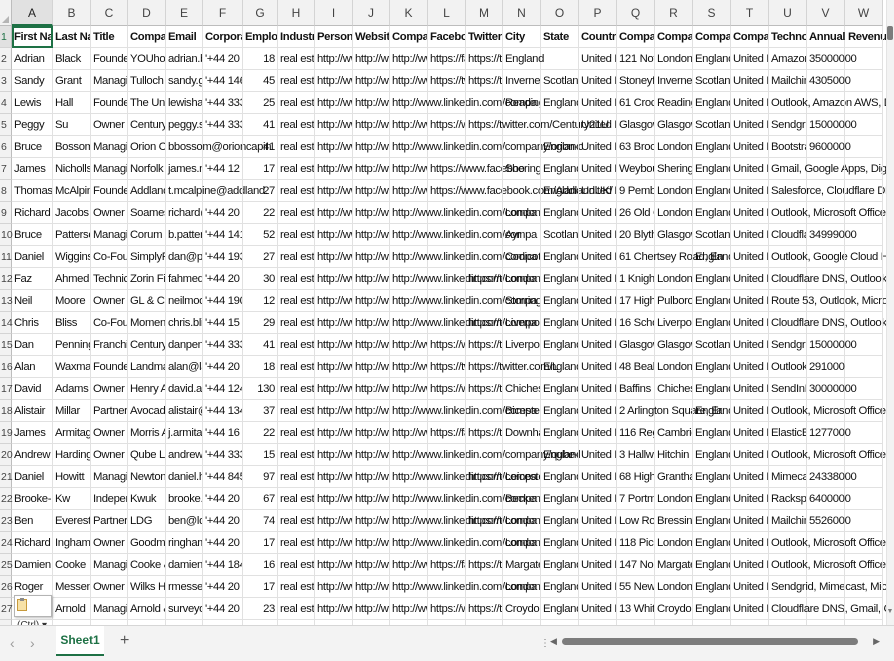  I want to click on data-cell: https://tw, so click(484, 565).